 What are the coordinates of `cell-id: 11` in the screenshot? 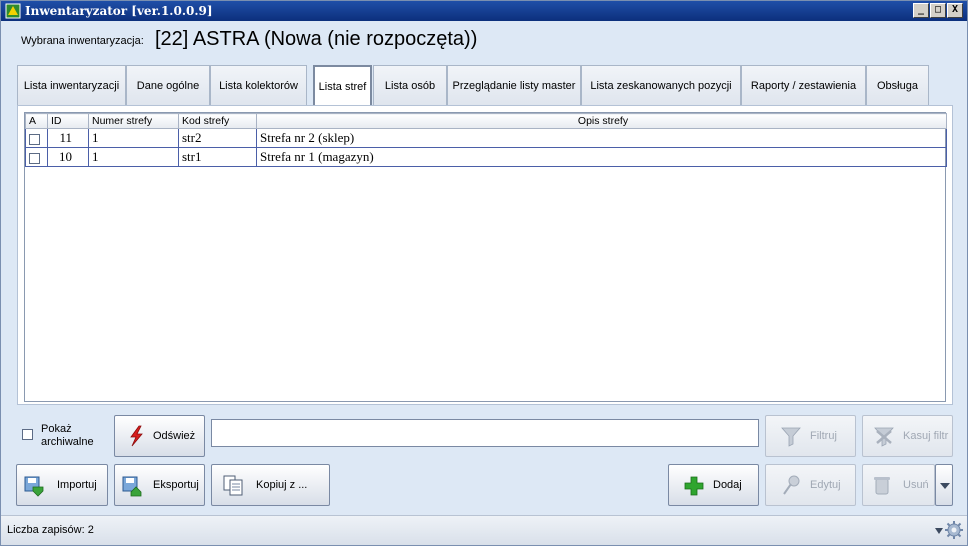 It's located at (68, 138).